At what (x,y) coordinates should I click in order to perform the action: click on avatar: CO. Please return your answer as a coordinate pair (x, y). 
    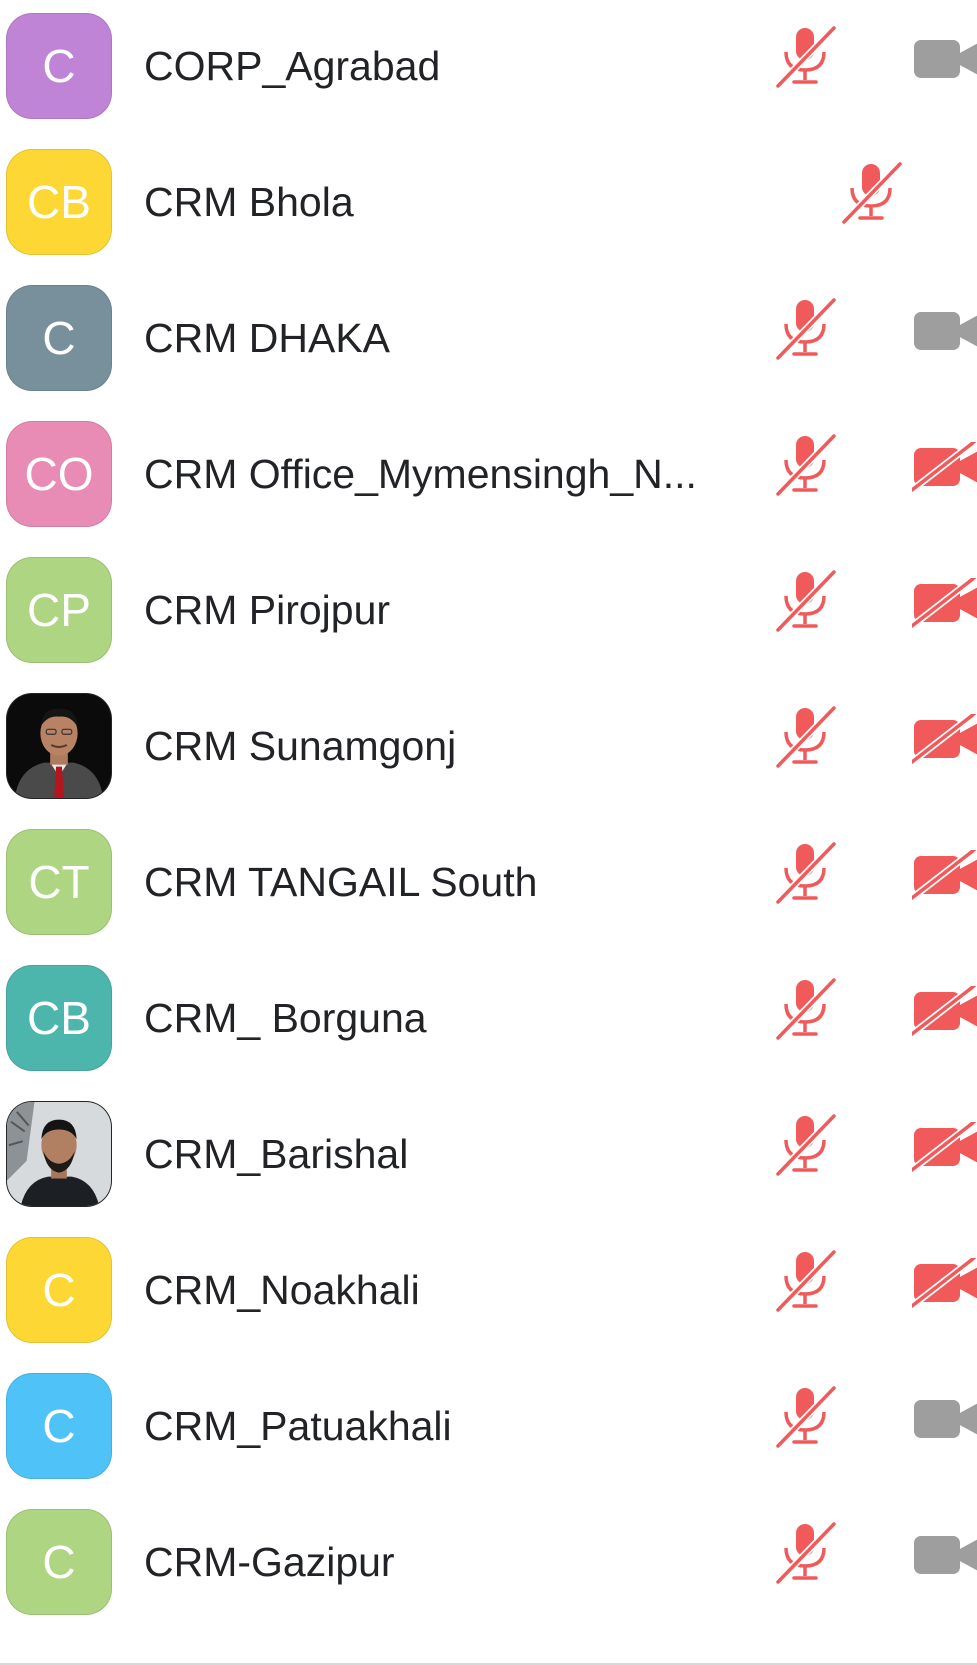
    Looking at the image, I should click on (59, 474).